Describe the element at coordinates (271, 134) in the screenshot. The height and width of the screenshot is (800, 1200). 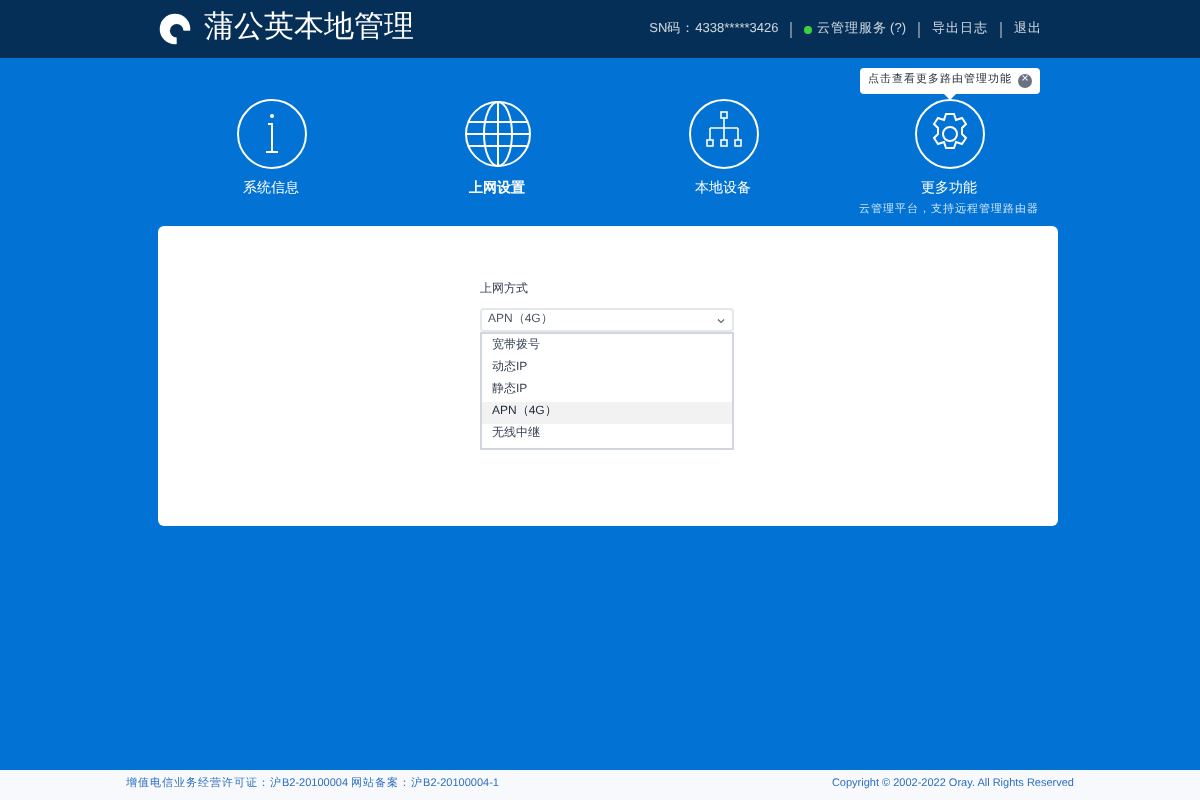
I see `info-icon` at that location.